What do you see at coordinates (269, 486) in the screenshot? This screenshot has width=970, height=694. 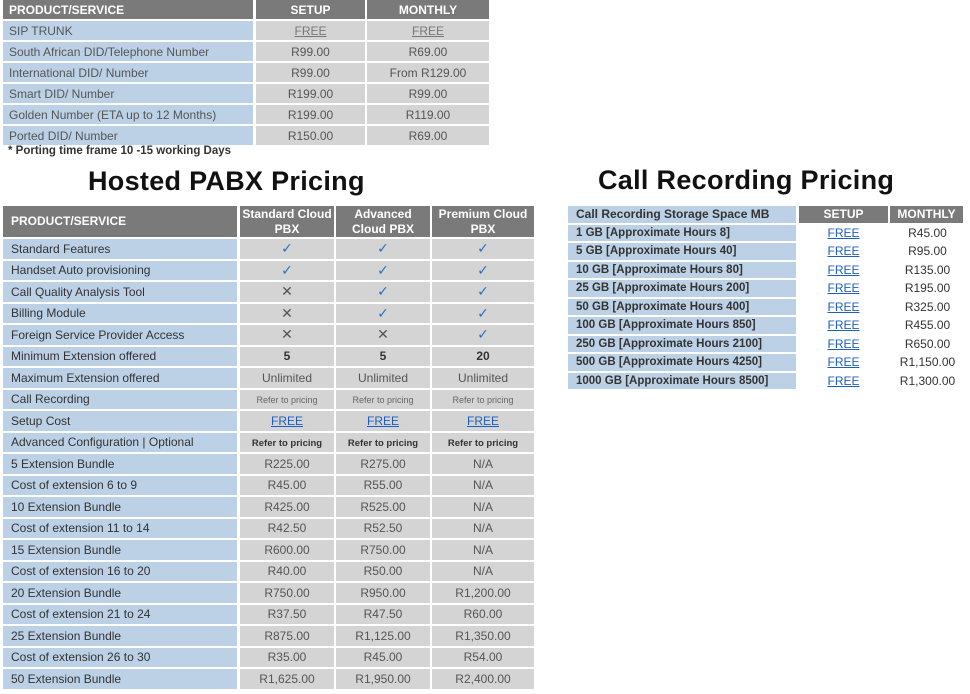 I see `table-row: Cost of extension 6 to 9 R45.00 R55.00 N/A` at bounding box center [269, 486].